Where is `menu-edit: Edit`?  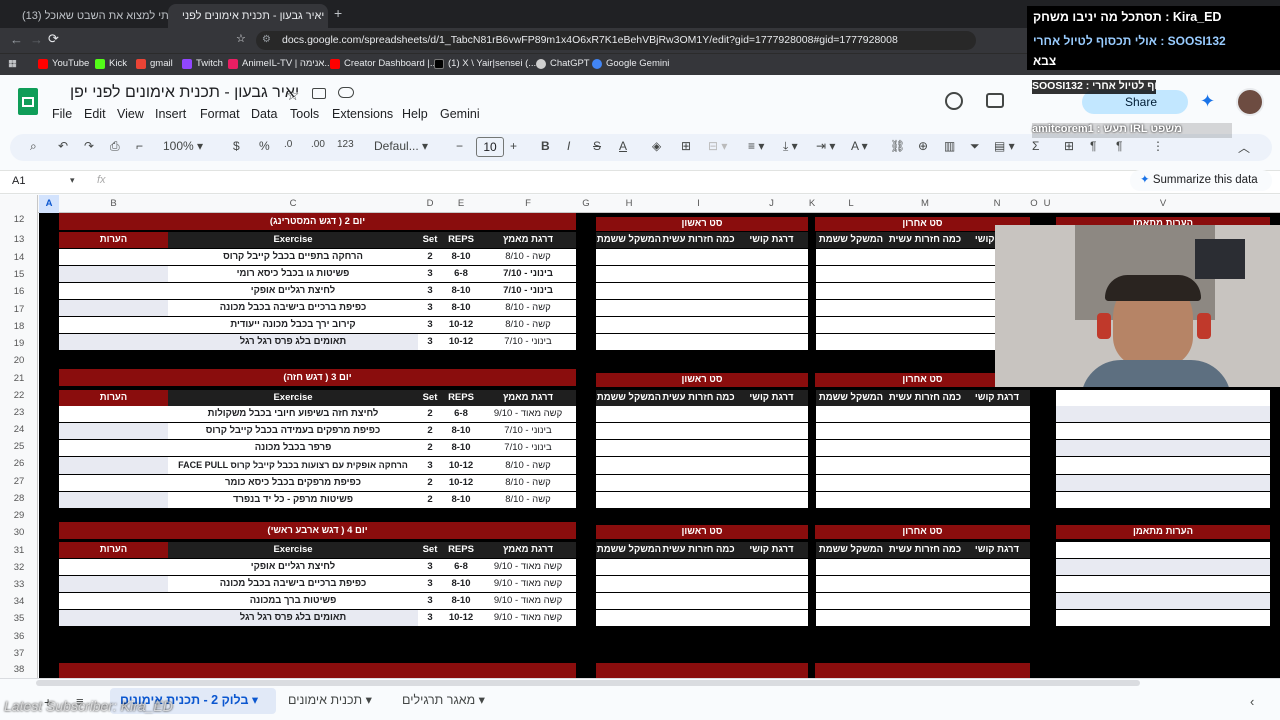 menu-edit: Edit is located at coordinates (95, 114).